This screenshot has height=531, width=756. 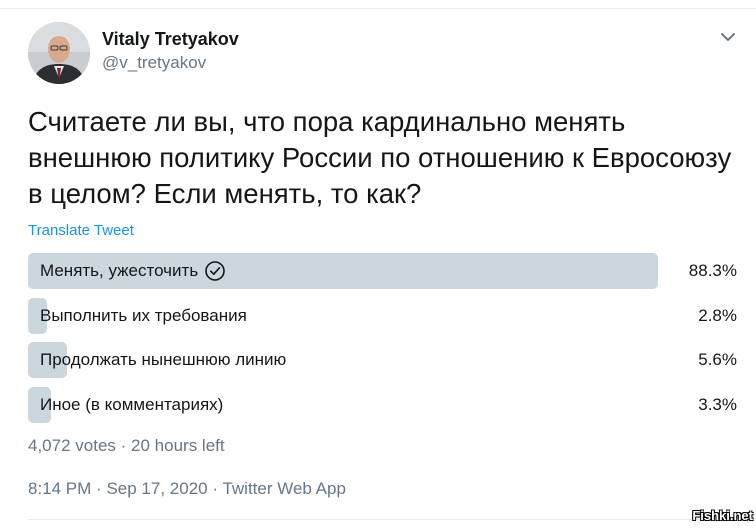 What do you see at coordinates (717, 404) in the screenshot?
I see `poll-option-percent: 3.3%` at bounding box center [717, 404].